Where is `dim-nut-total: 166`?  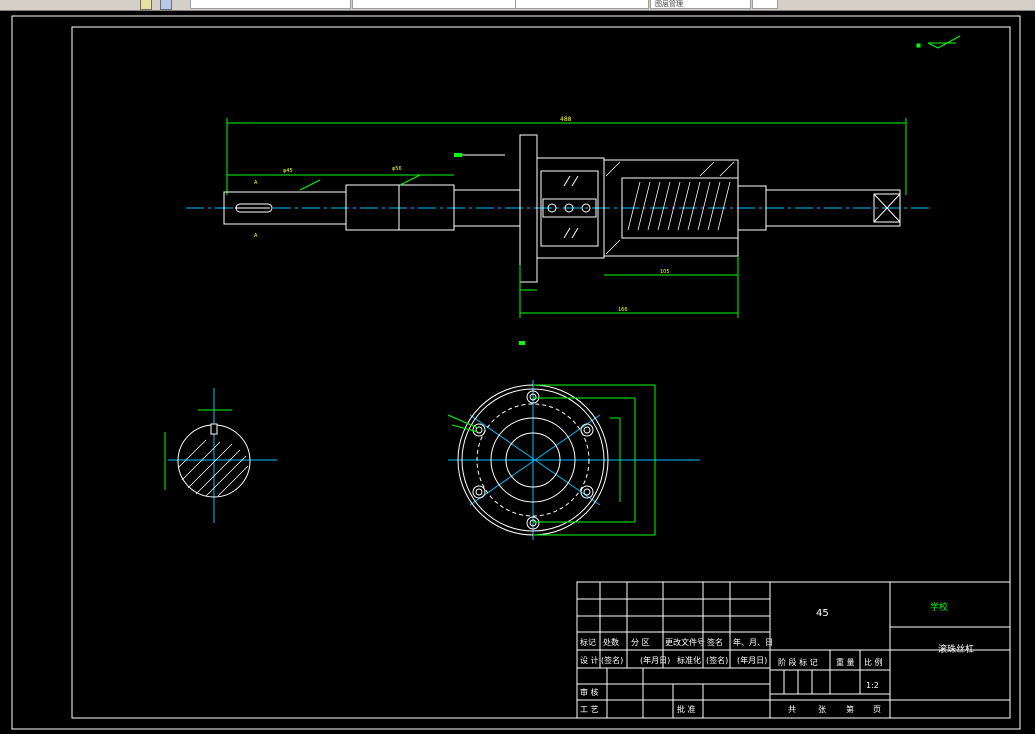
dim-nut-total: 166 is located at coordinates (623, 310).